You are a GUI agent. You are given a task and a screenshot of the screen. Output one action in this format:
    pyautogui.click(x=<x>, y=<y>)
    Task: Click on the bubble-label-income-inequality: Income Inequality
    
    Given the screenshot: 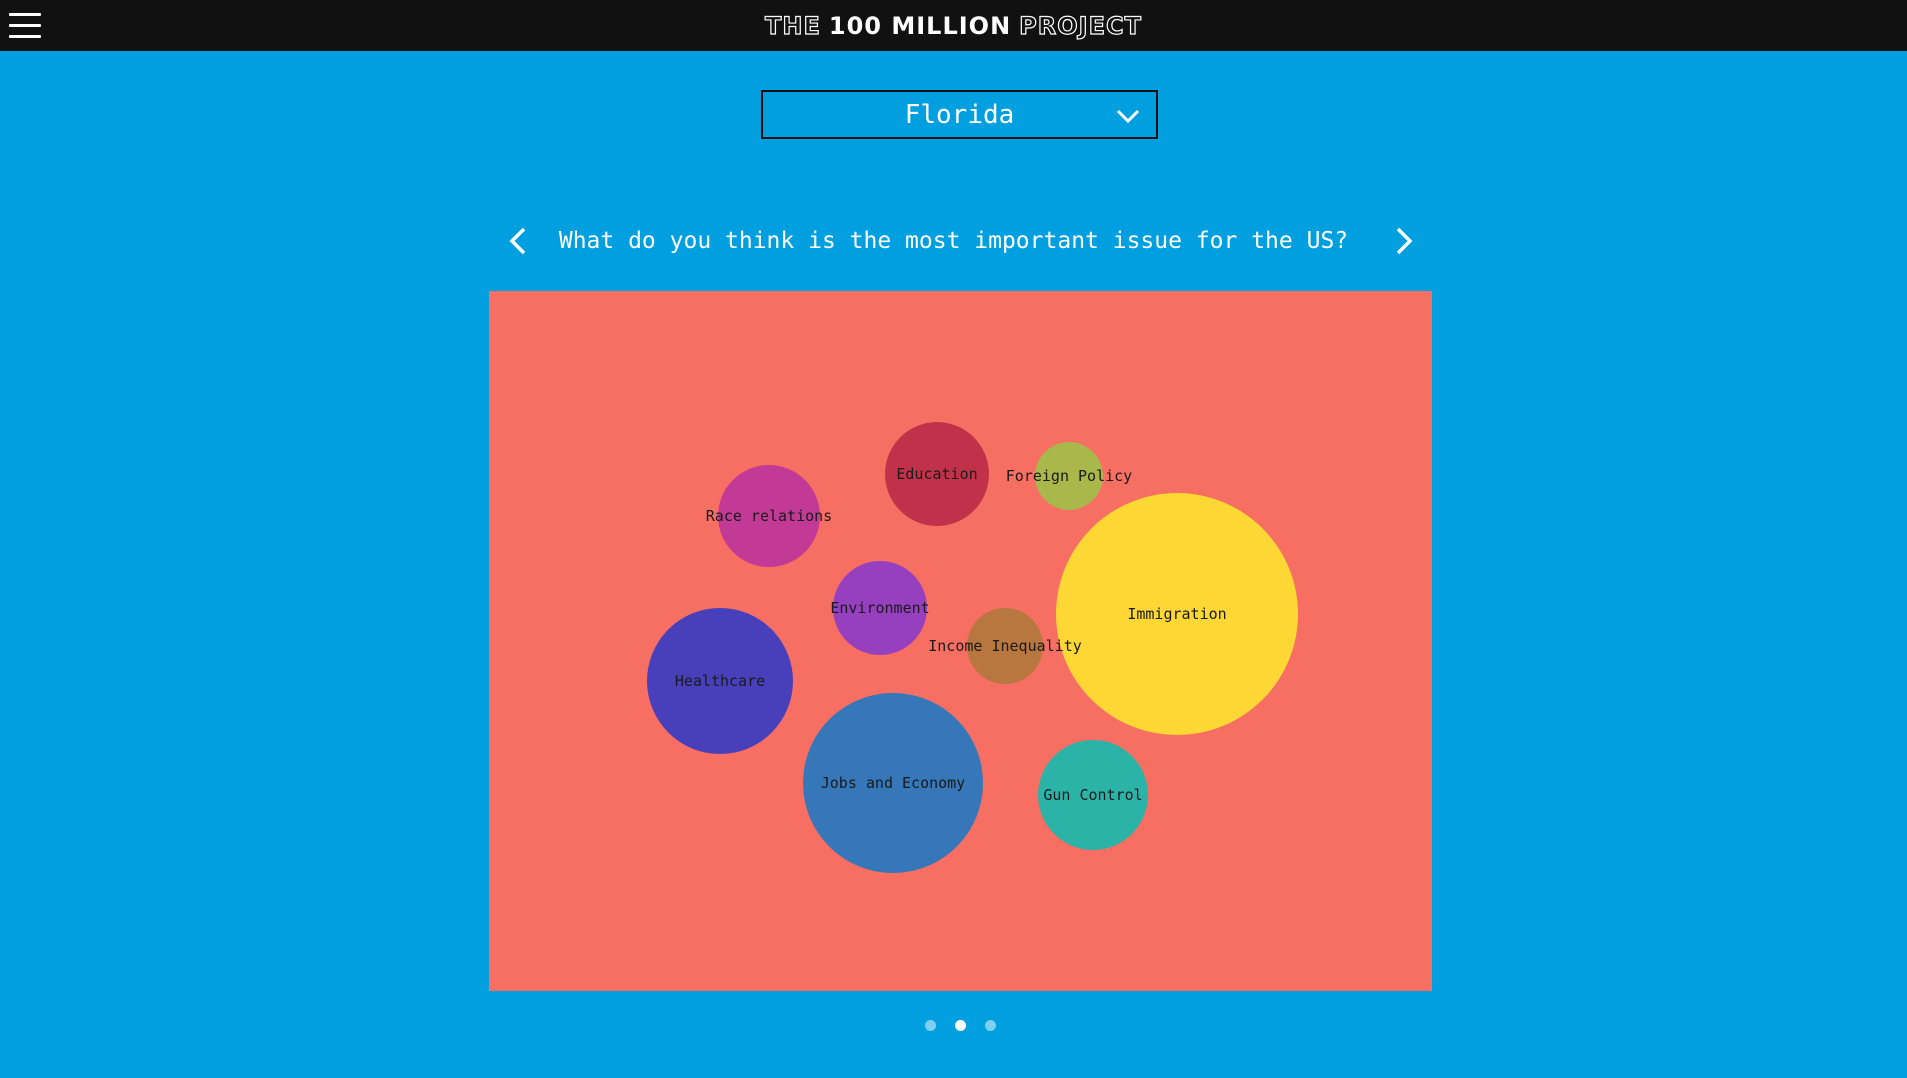 What is the action you would take?
    pyautogui.click(x=1005, y=646)
    